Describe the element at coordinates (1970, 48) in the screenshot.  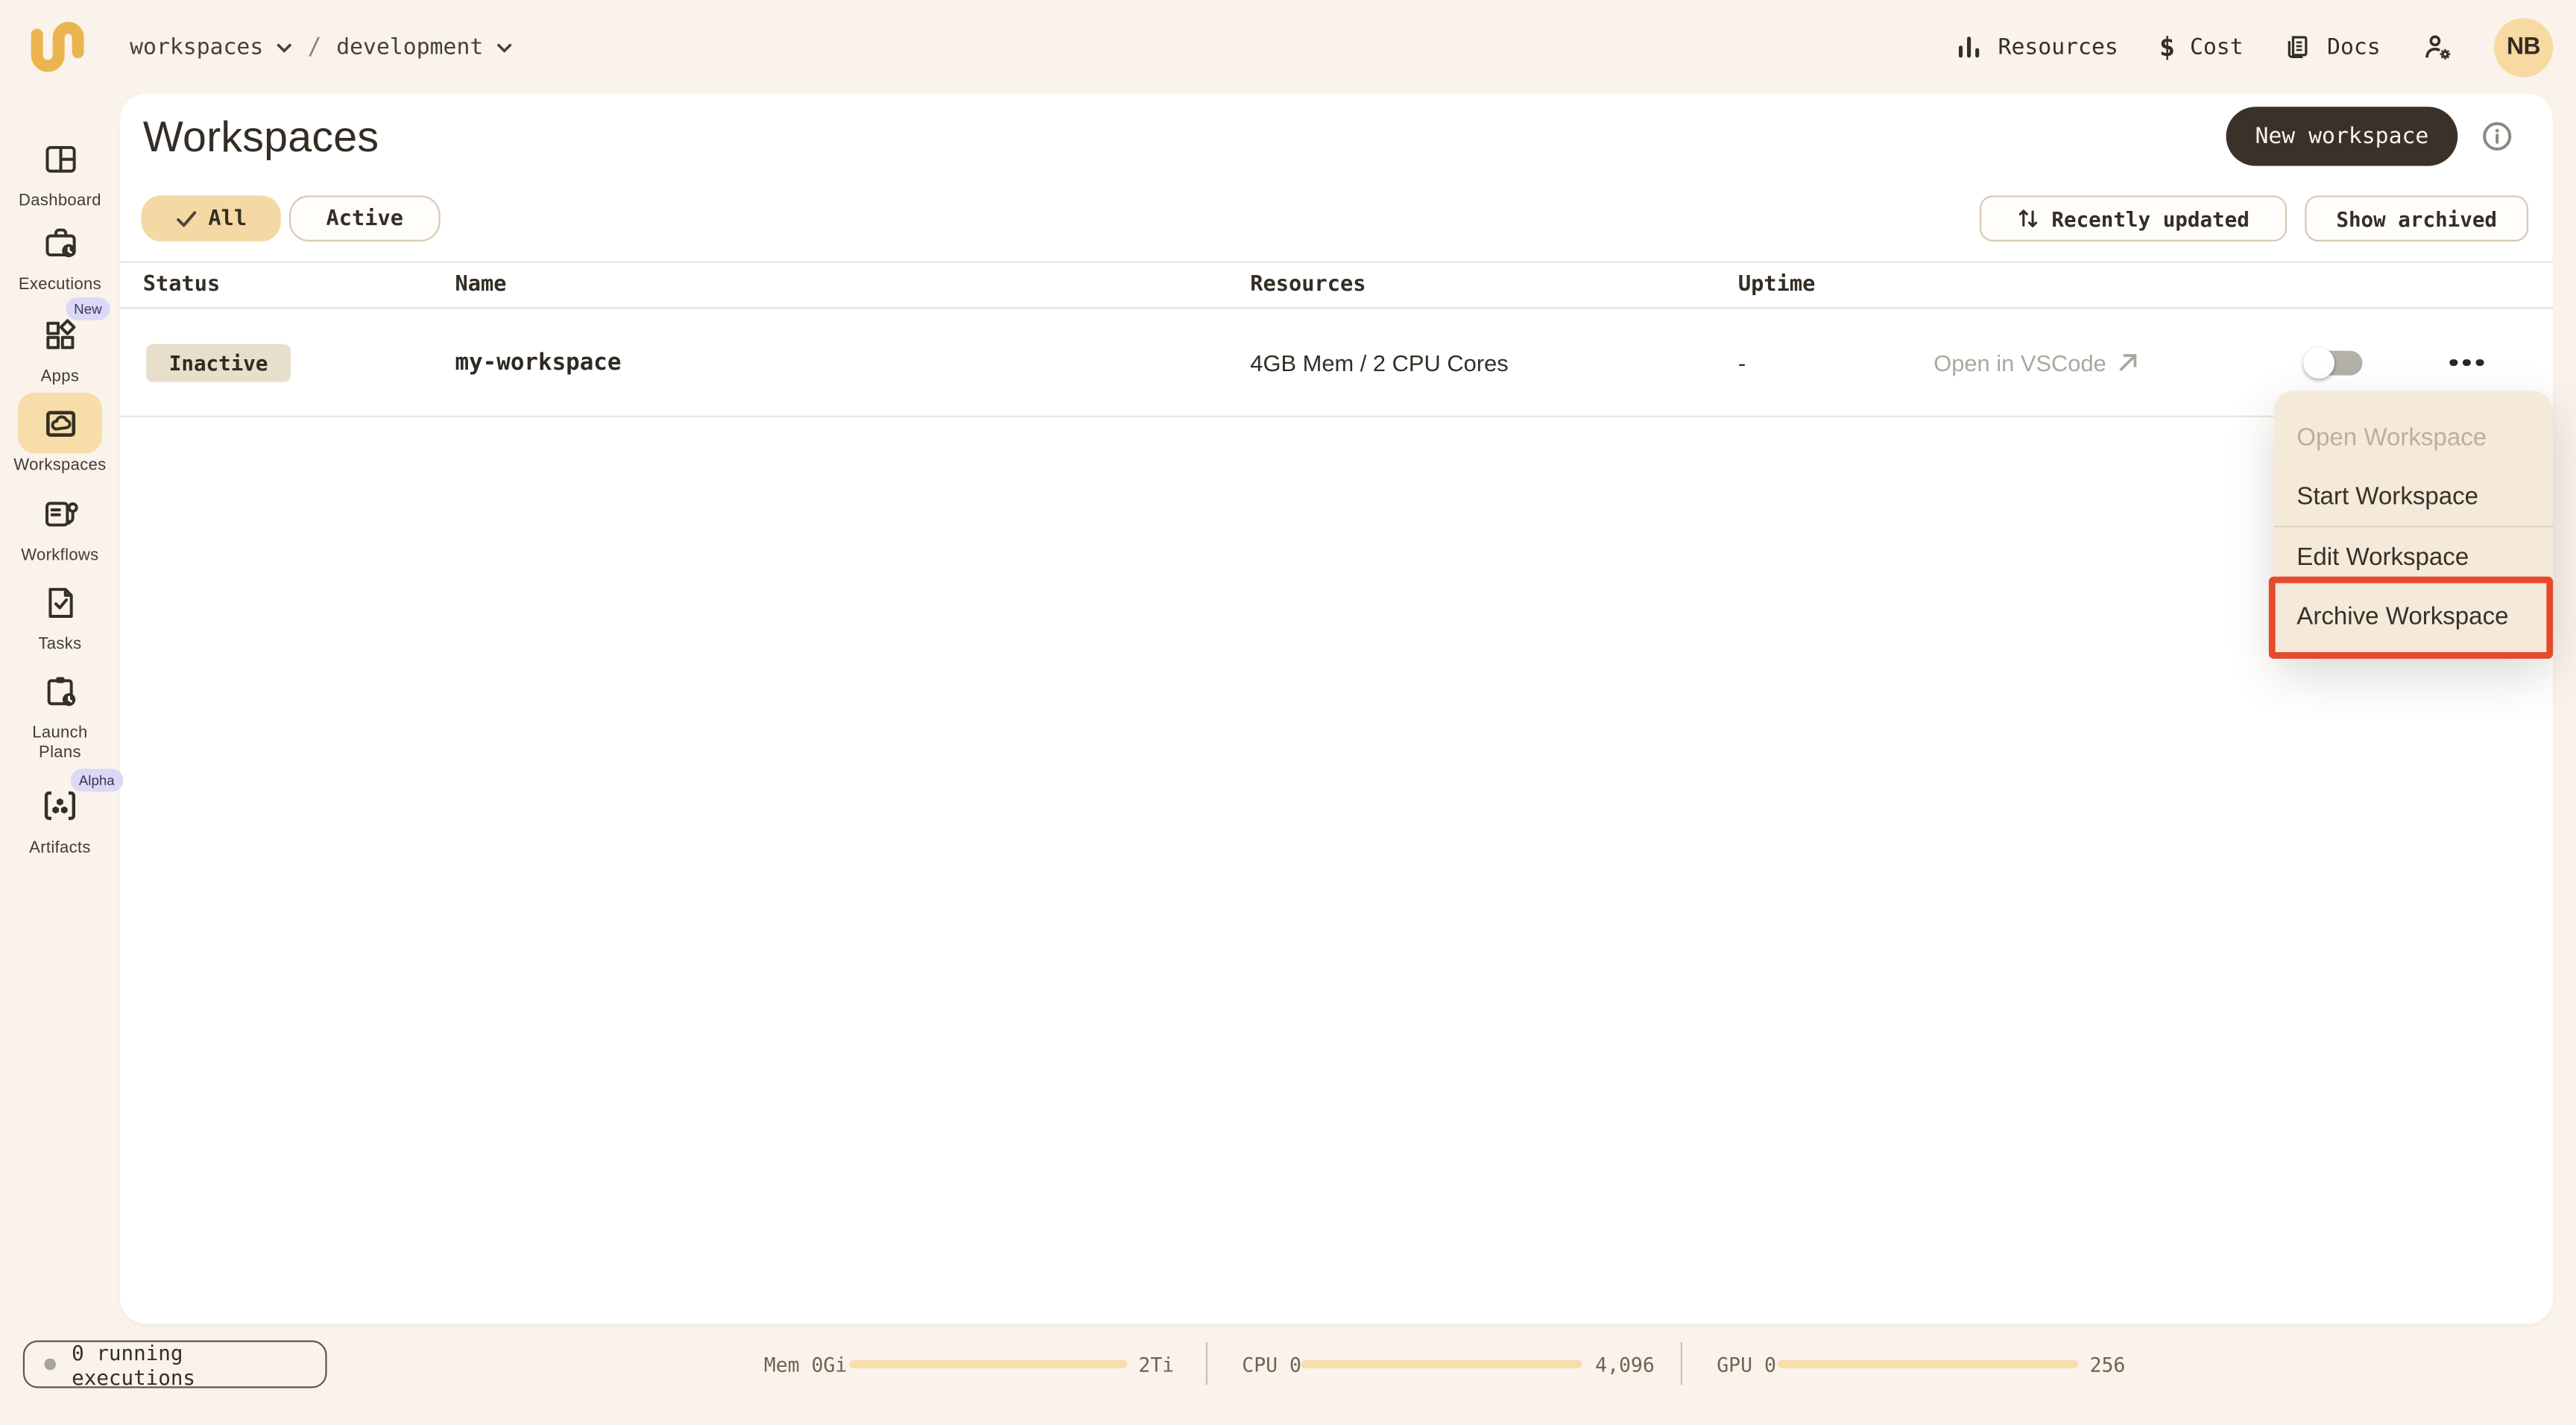
I see `bar-chart-icon` at that location.